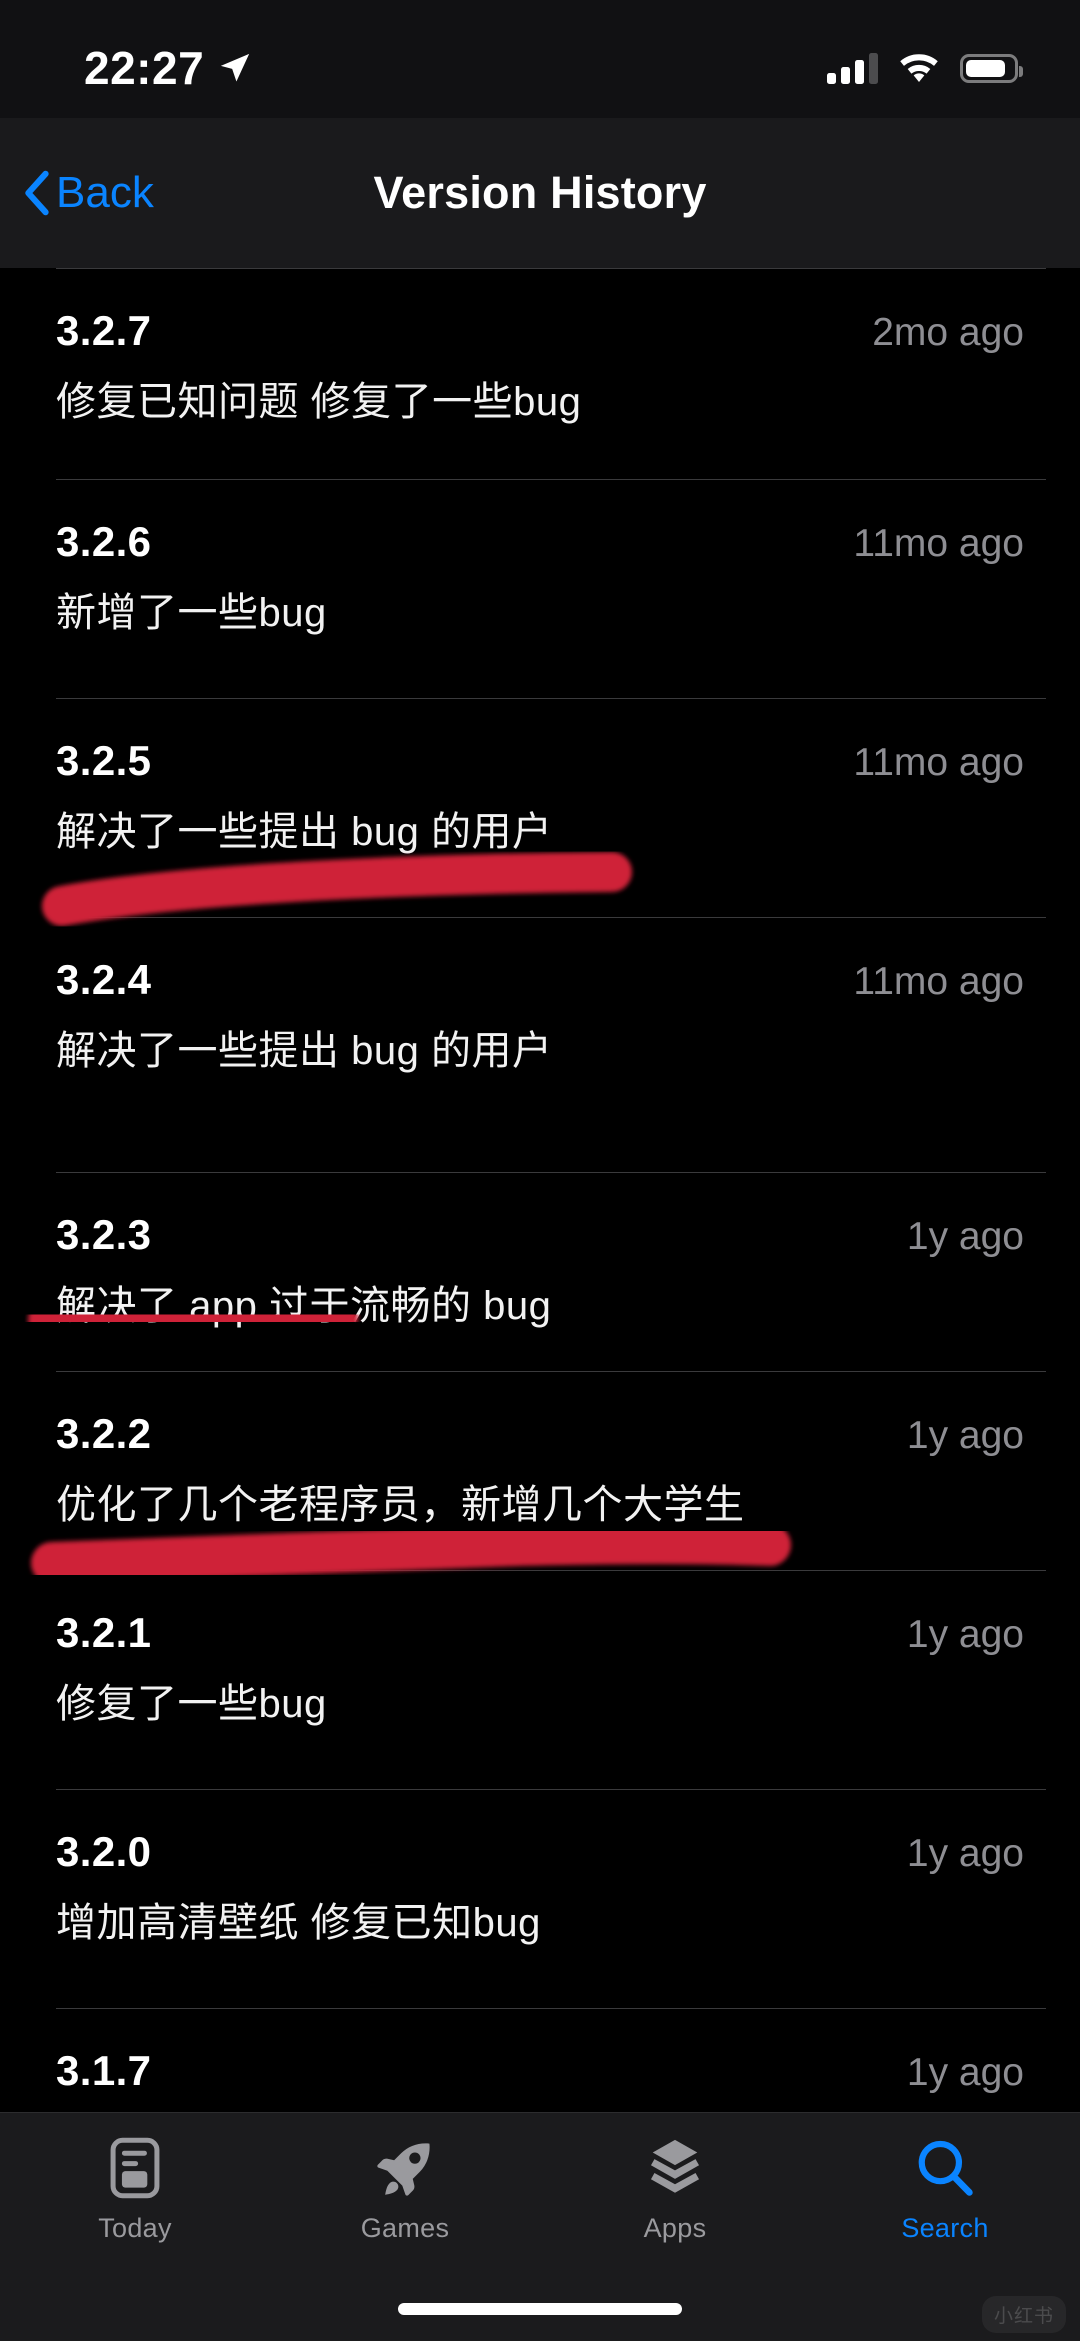 The height and width of the screenshot is (2341, 1080). What do you see at coordinates (945, 2168) in the screenshot?
I see `magnifier-icon` at bounding box center [945, 2168].